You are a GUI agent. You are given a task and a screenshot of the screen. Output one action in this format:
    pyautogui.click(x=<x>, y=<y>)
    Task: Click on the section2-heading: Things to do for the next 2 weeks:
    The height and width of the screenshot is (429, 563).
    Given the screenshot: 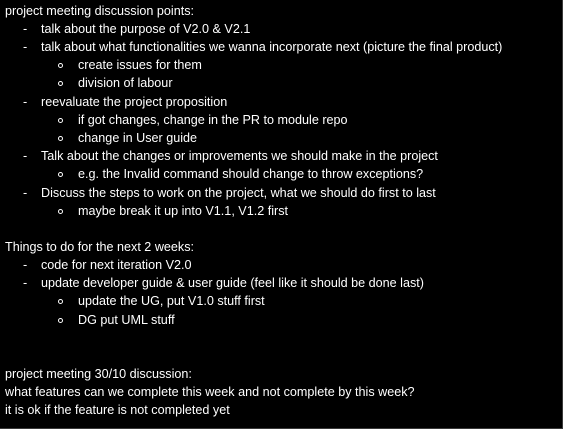 What is the action you would take?
    pyautogui.click(x=100, y=247)
    